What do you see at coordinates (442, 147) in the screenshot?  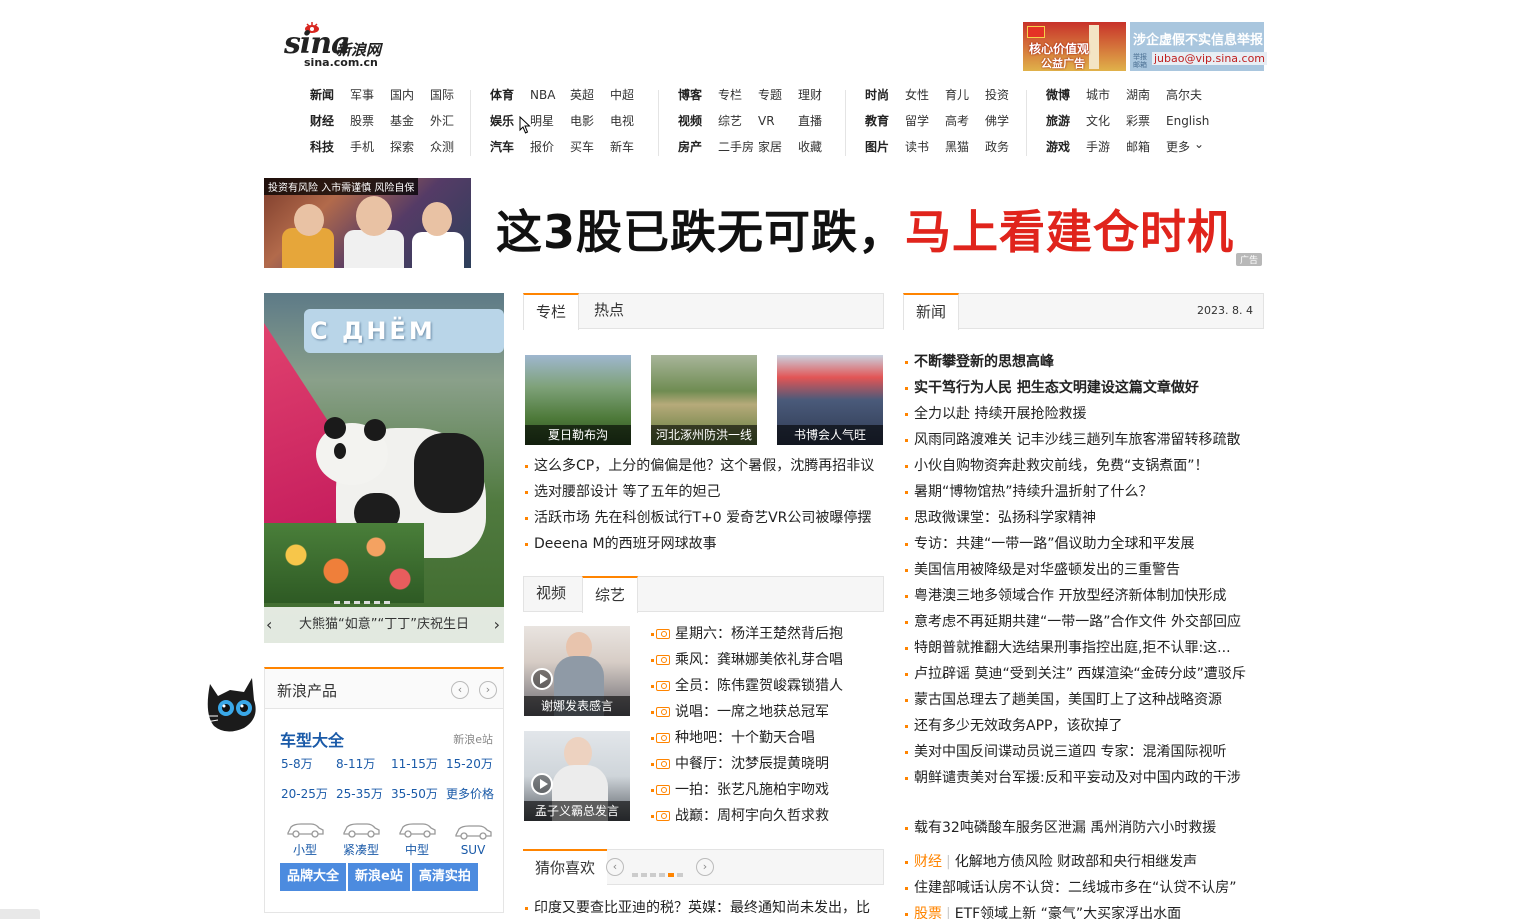 I see `nav-link: 众测` at bounding box center [442, 147].